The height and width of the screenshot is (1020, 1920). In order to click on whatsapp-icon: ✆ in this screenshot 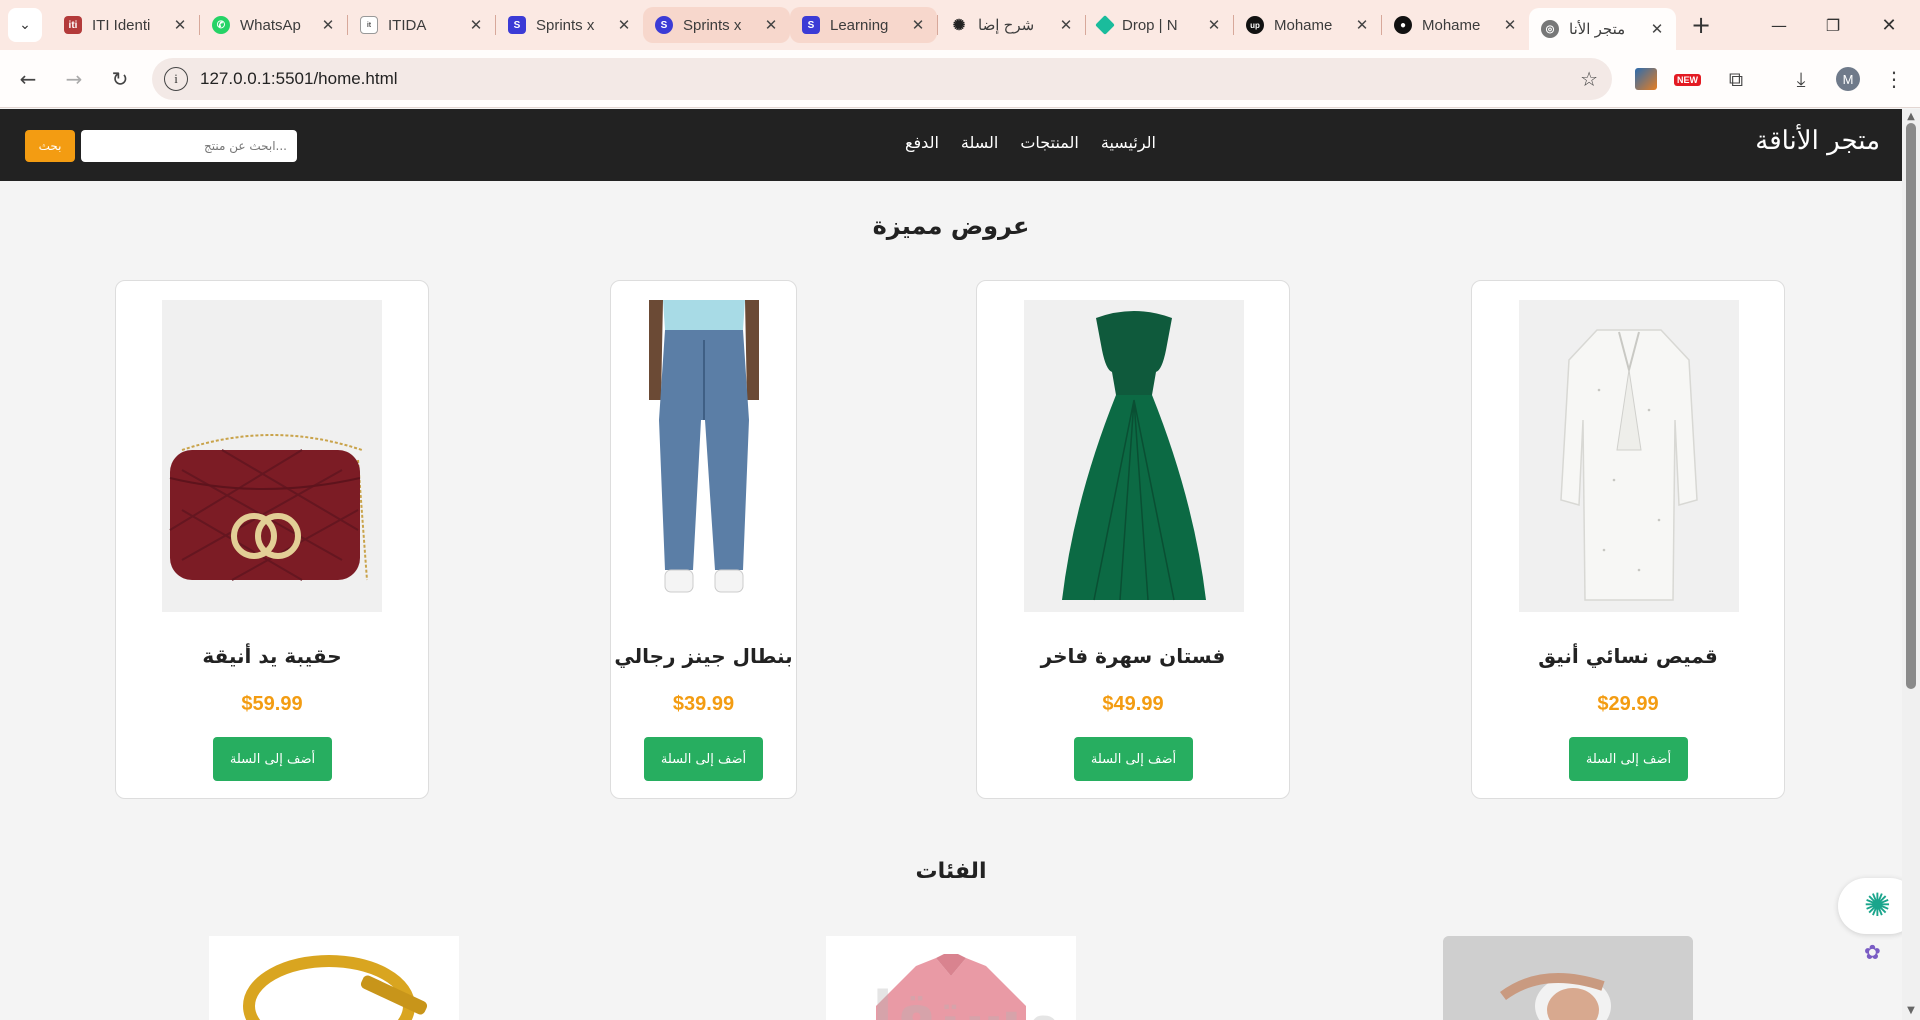, I will do `click(221, 25)`.